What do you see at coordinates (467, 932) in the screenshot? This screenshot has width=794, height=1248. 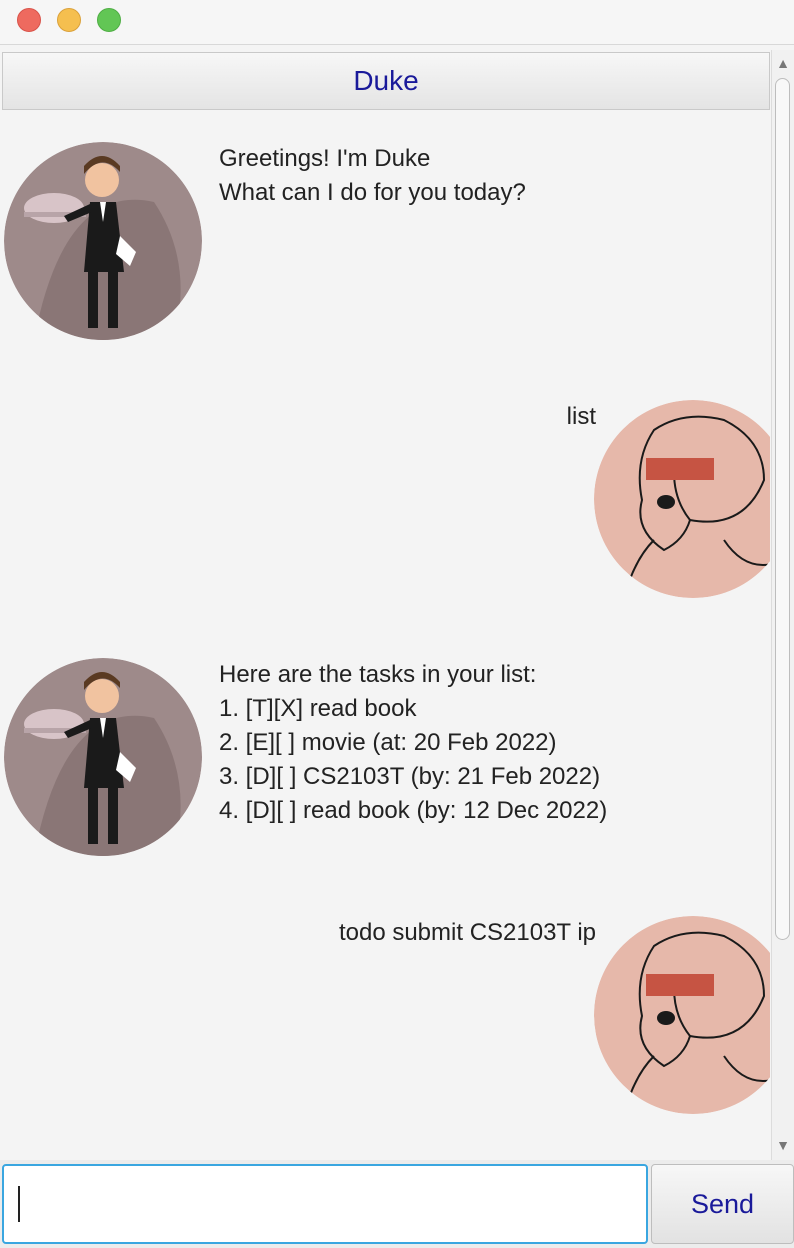 I see `user-message-text: todo submit CS2103T ip` at bounding box center [467, 932].